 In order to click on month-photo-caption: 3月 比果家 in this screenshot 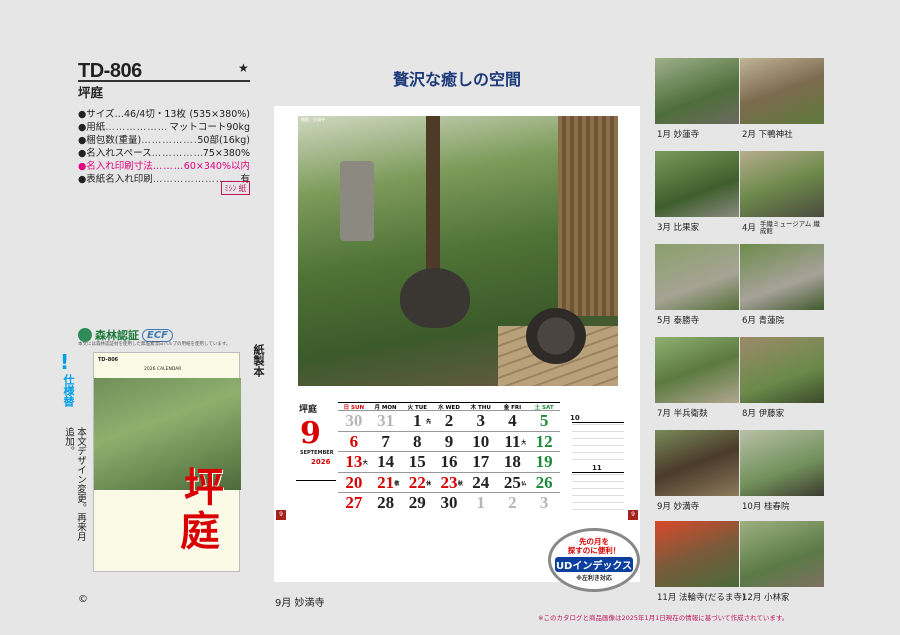, I will do `click(678, 227)`.